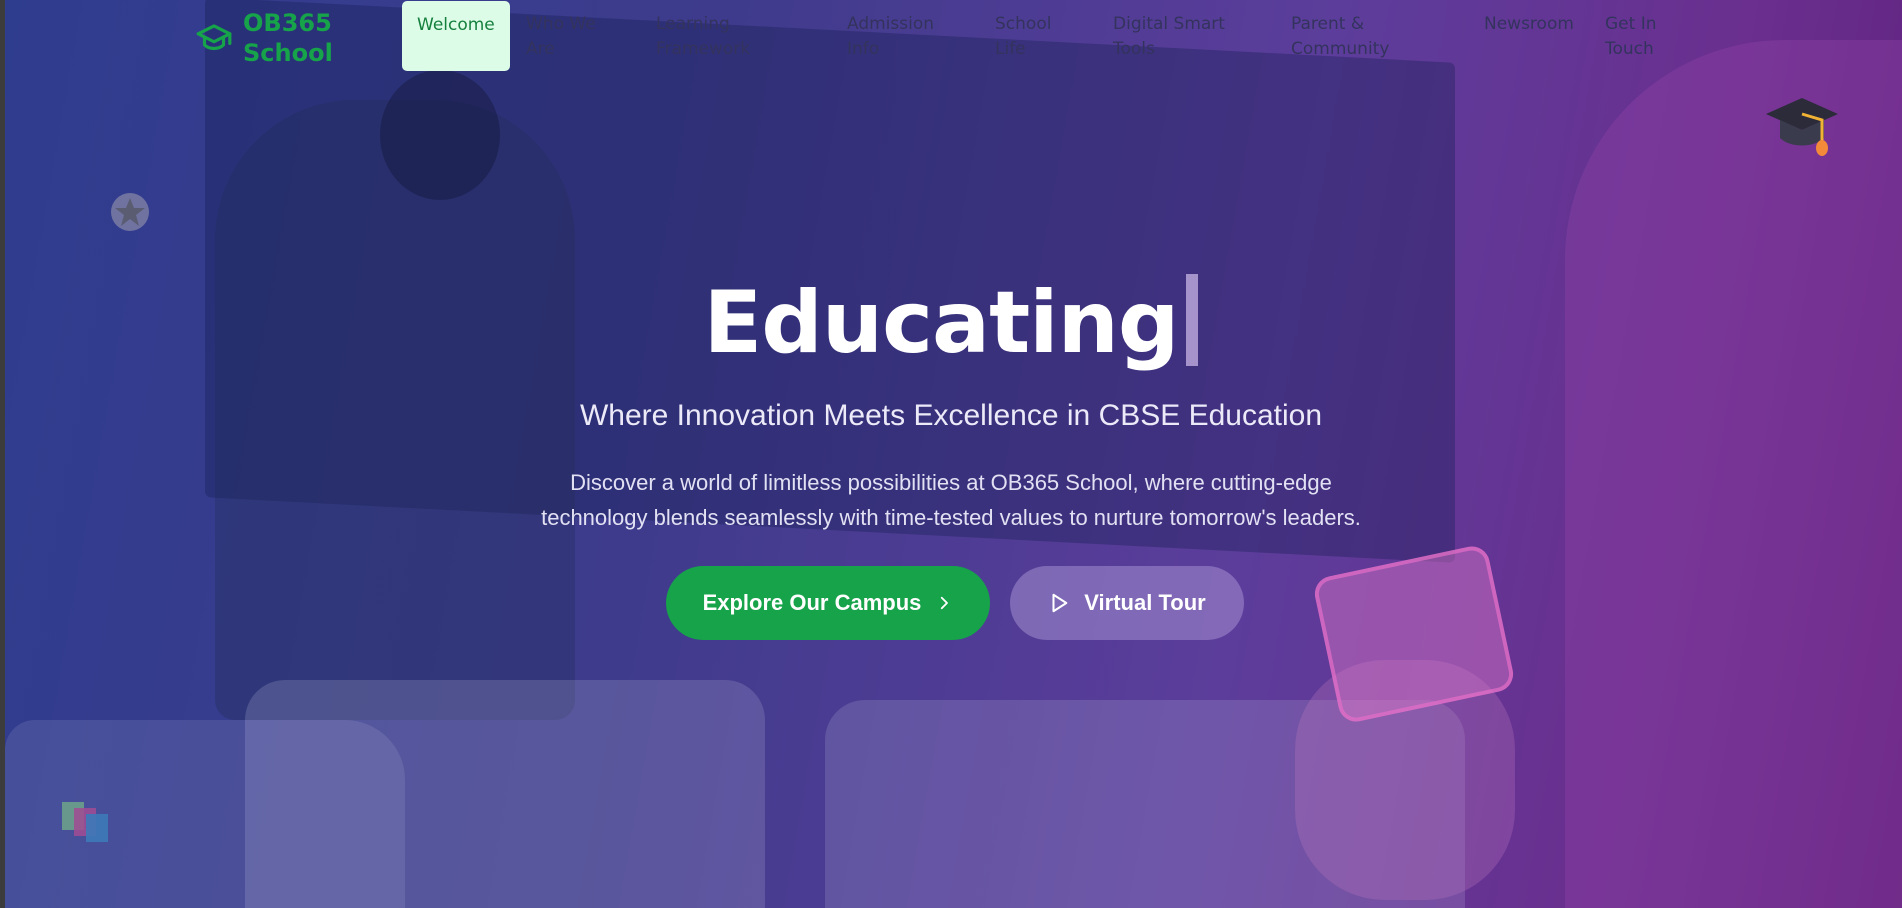 The height and width of the screenshot is (908, 1902). I want to click on virtual-tour-button: Virtual Tour, so click(1127, 603).